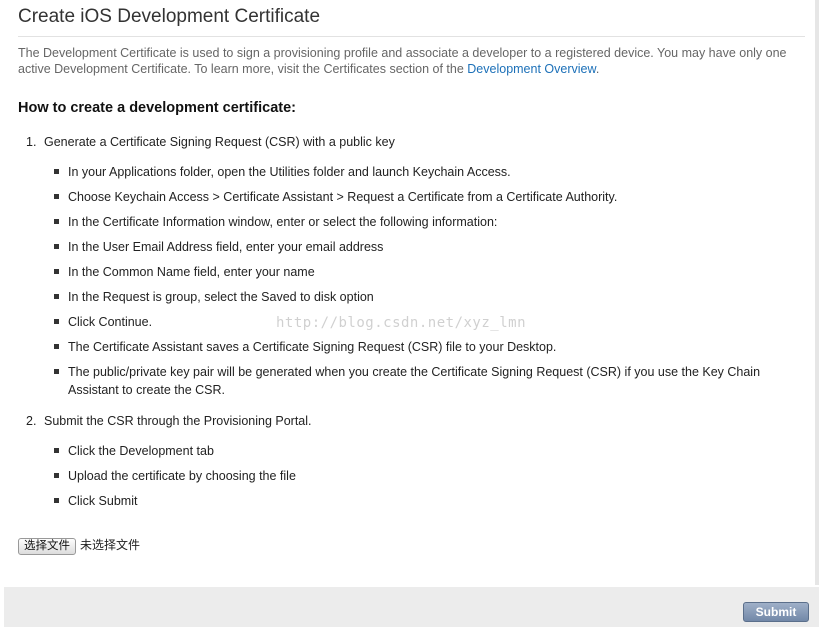 The width and height of the screenshot is (819, 627). What do you see at coordinates (157, 108) in the screenshot?
I see `section-heading: How to create a development certificate:` at bounding box center [157, 108].